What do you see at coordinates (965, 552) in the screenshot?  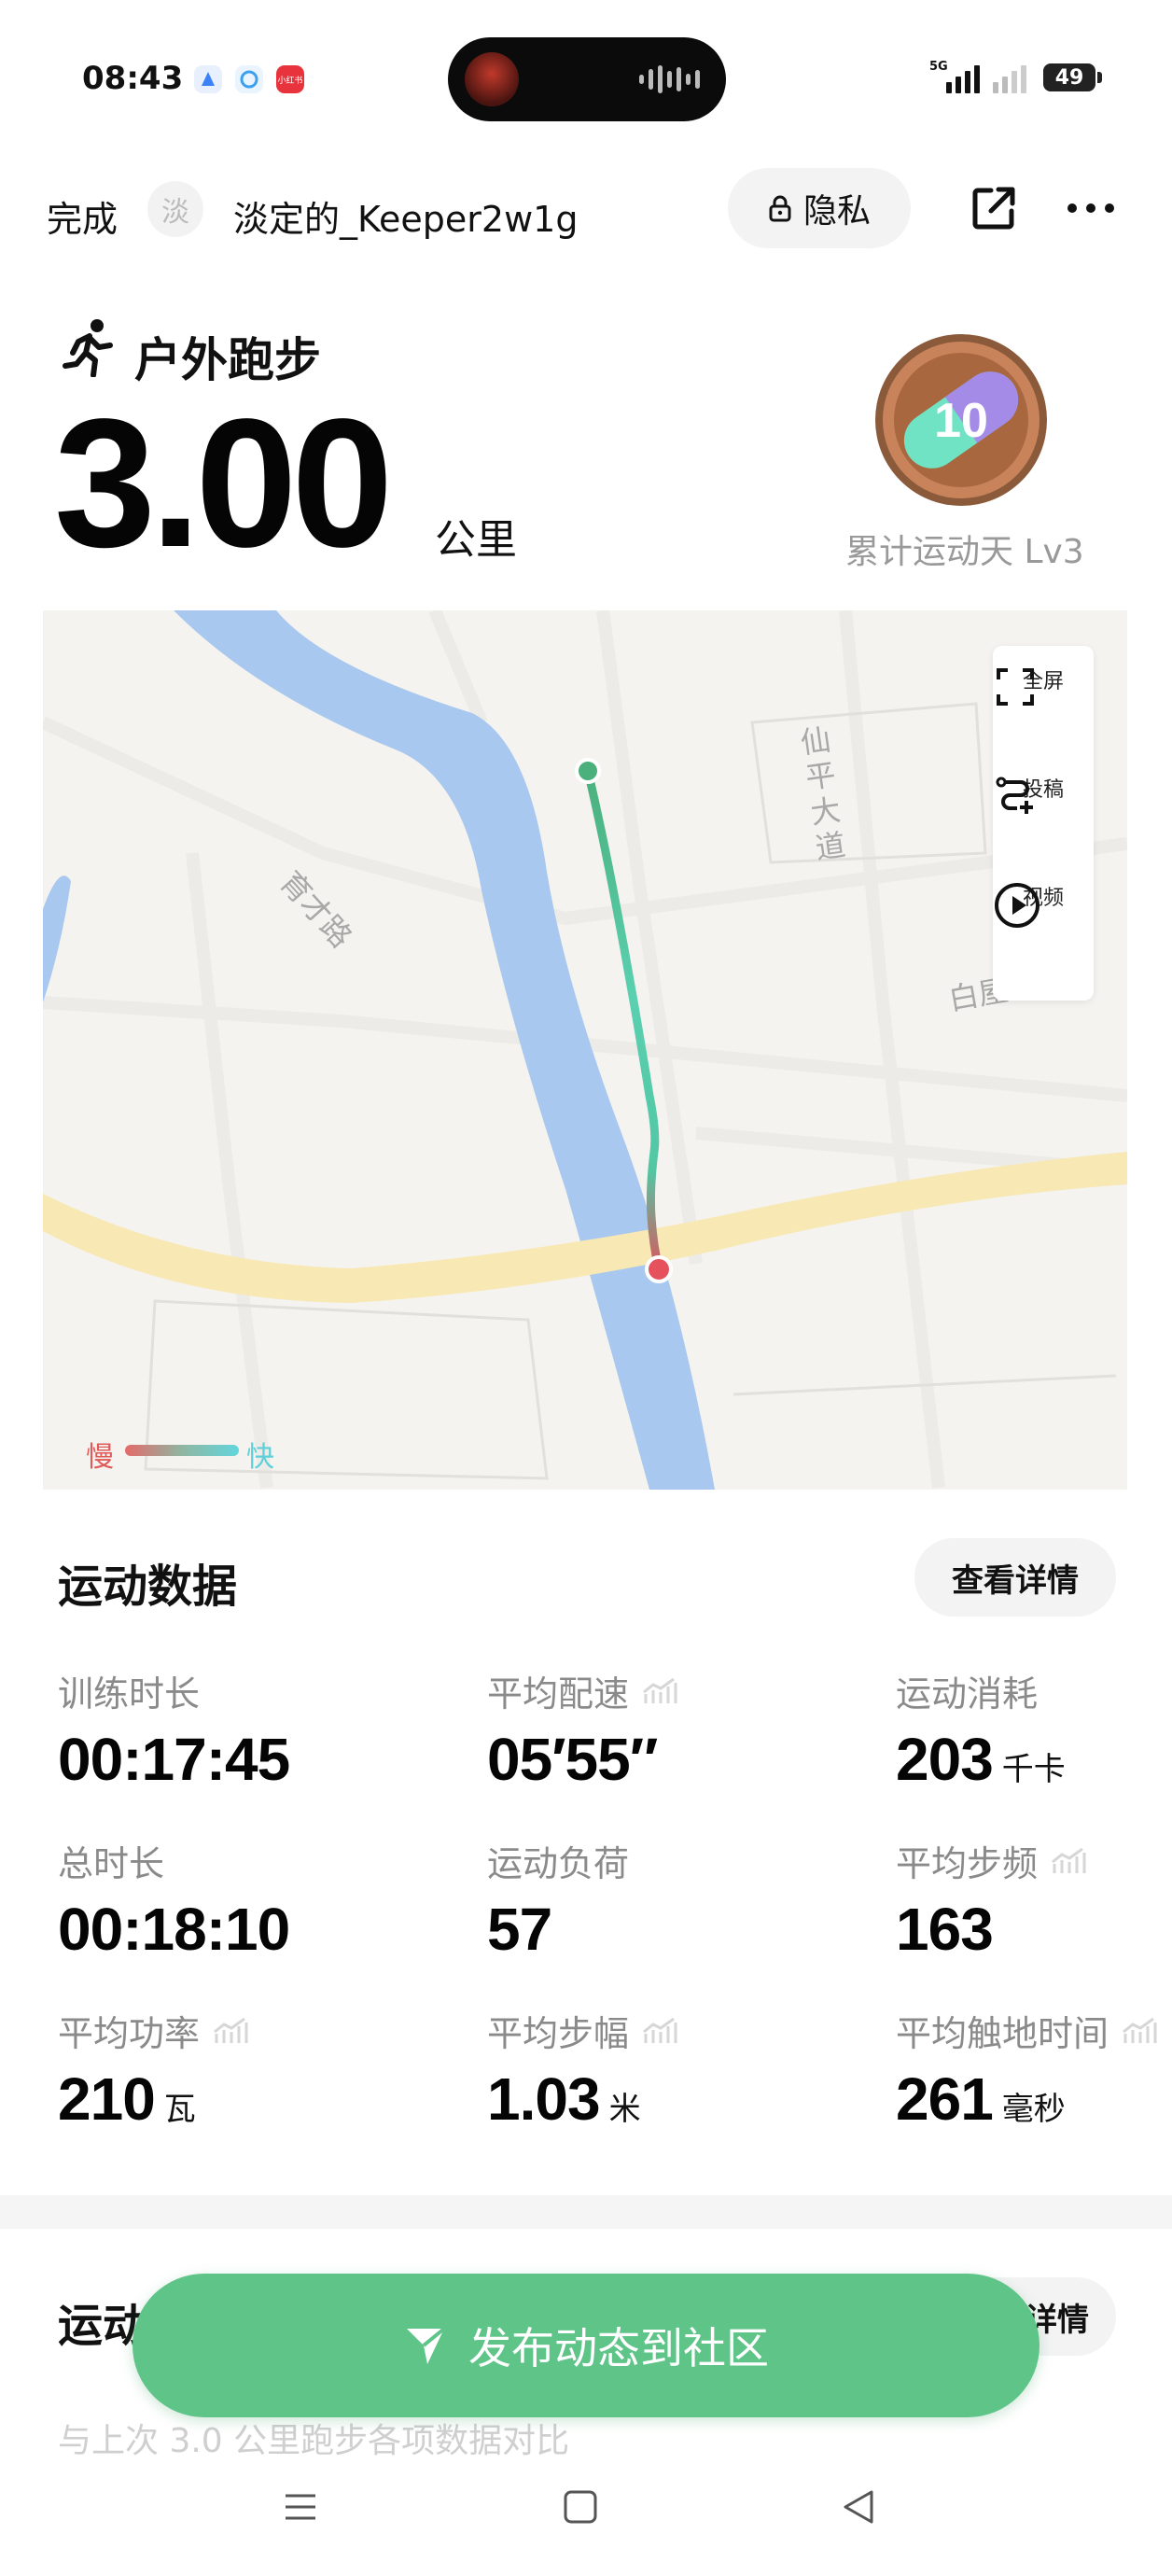 I see `medal-label: 累计运动天 Lv3` at bounding box center [965, 552].